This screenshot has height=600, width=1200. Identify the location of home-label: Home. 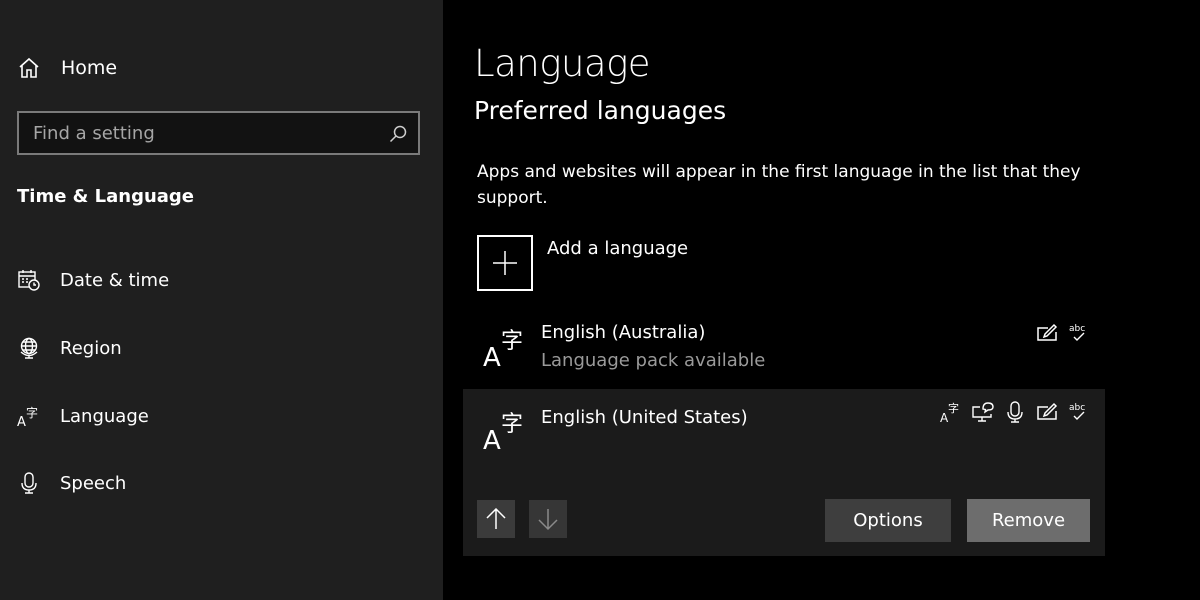
(89, 68).